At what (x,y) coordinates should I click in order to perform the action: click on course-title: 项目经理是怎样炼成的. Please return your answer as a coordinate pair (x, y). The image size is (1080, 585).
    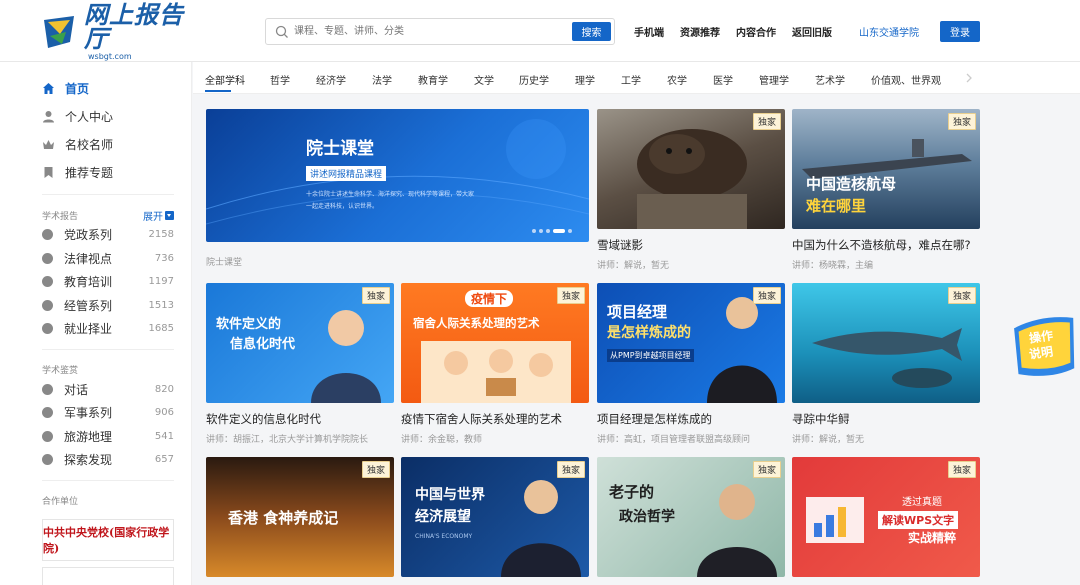
    Looking at the image, I should click on (691, 419).